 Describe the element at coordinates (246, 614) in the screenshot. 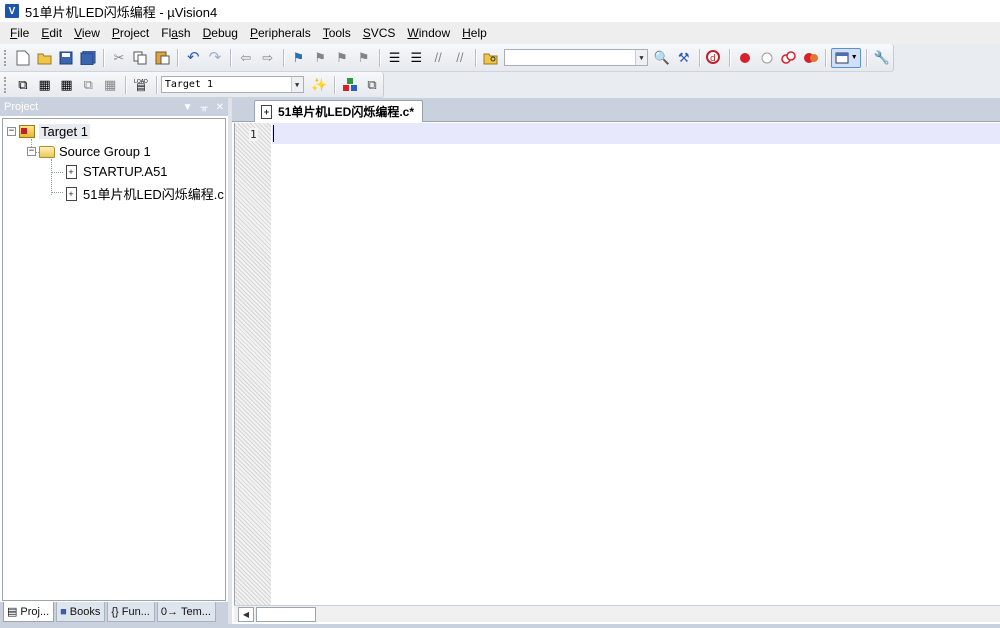

I see `scroll-left-icon: ◀` at that location.